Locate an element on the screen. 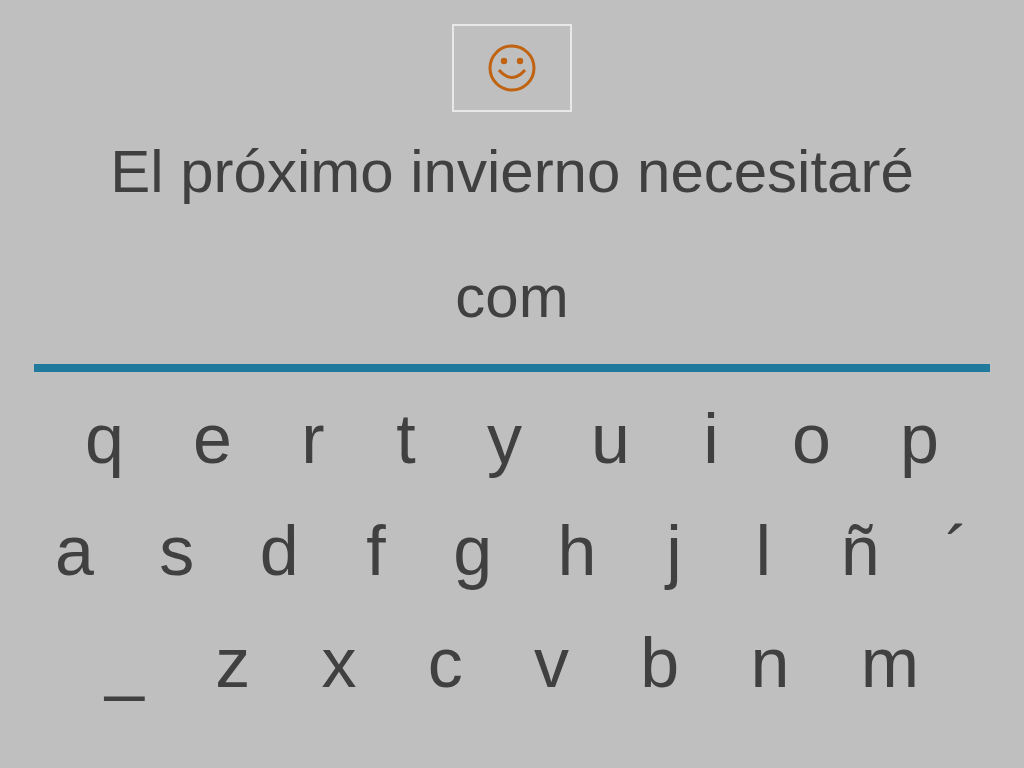 This screenshot has width=1024, height=768. letter-key: _ is located at coordinates (124, 663).